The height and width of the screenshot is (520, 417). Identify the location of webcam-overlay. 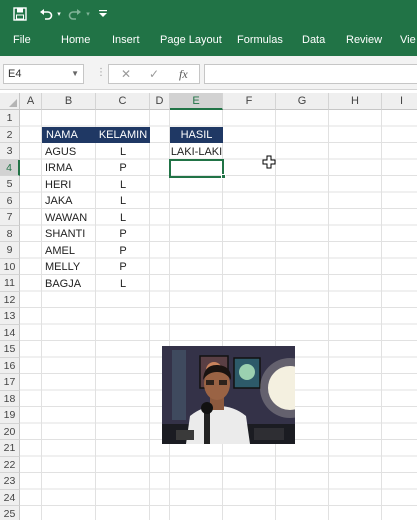
(228, 395).